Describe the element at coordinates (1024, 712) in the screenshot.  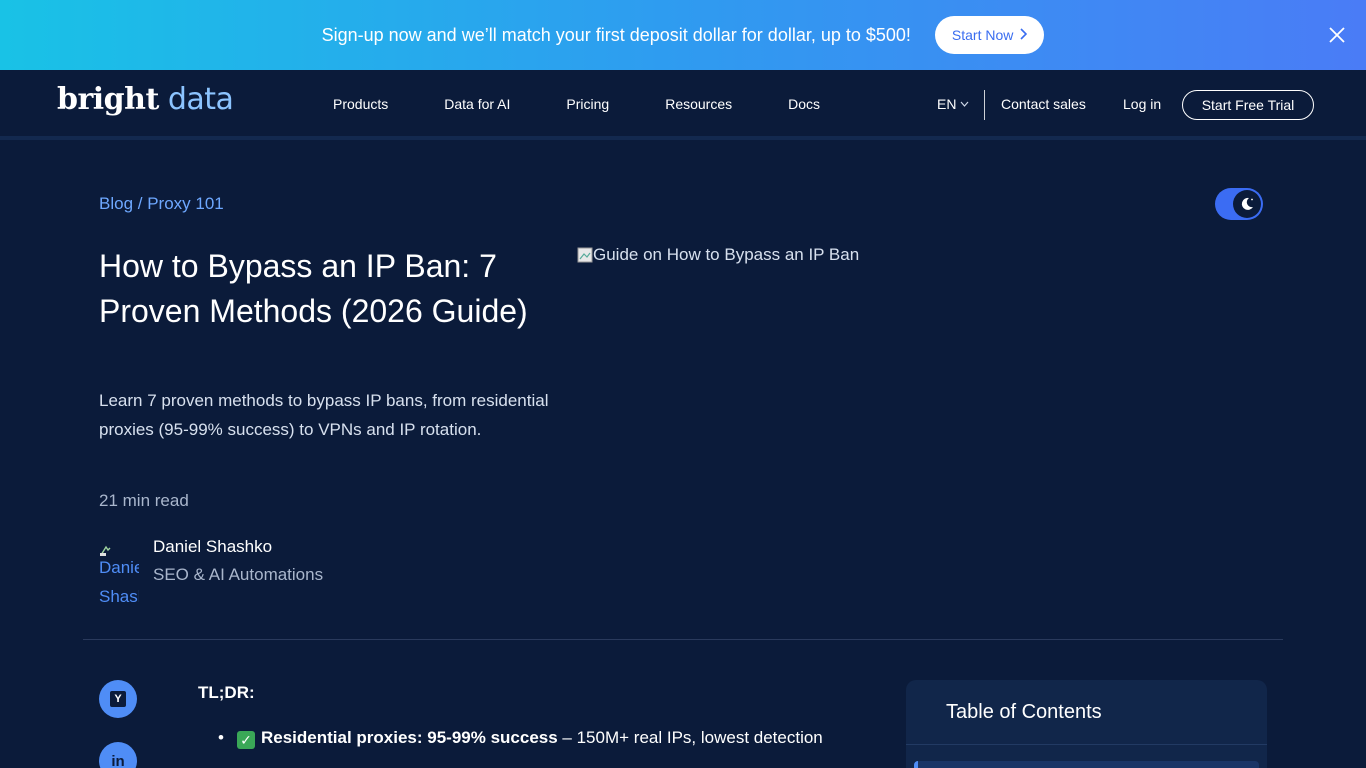
I see `toc-title: Table of Contents` at that location.